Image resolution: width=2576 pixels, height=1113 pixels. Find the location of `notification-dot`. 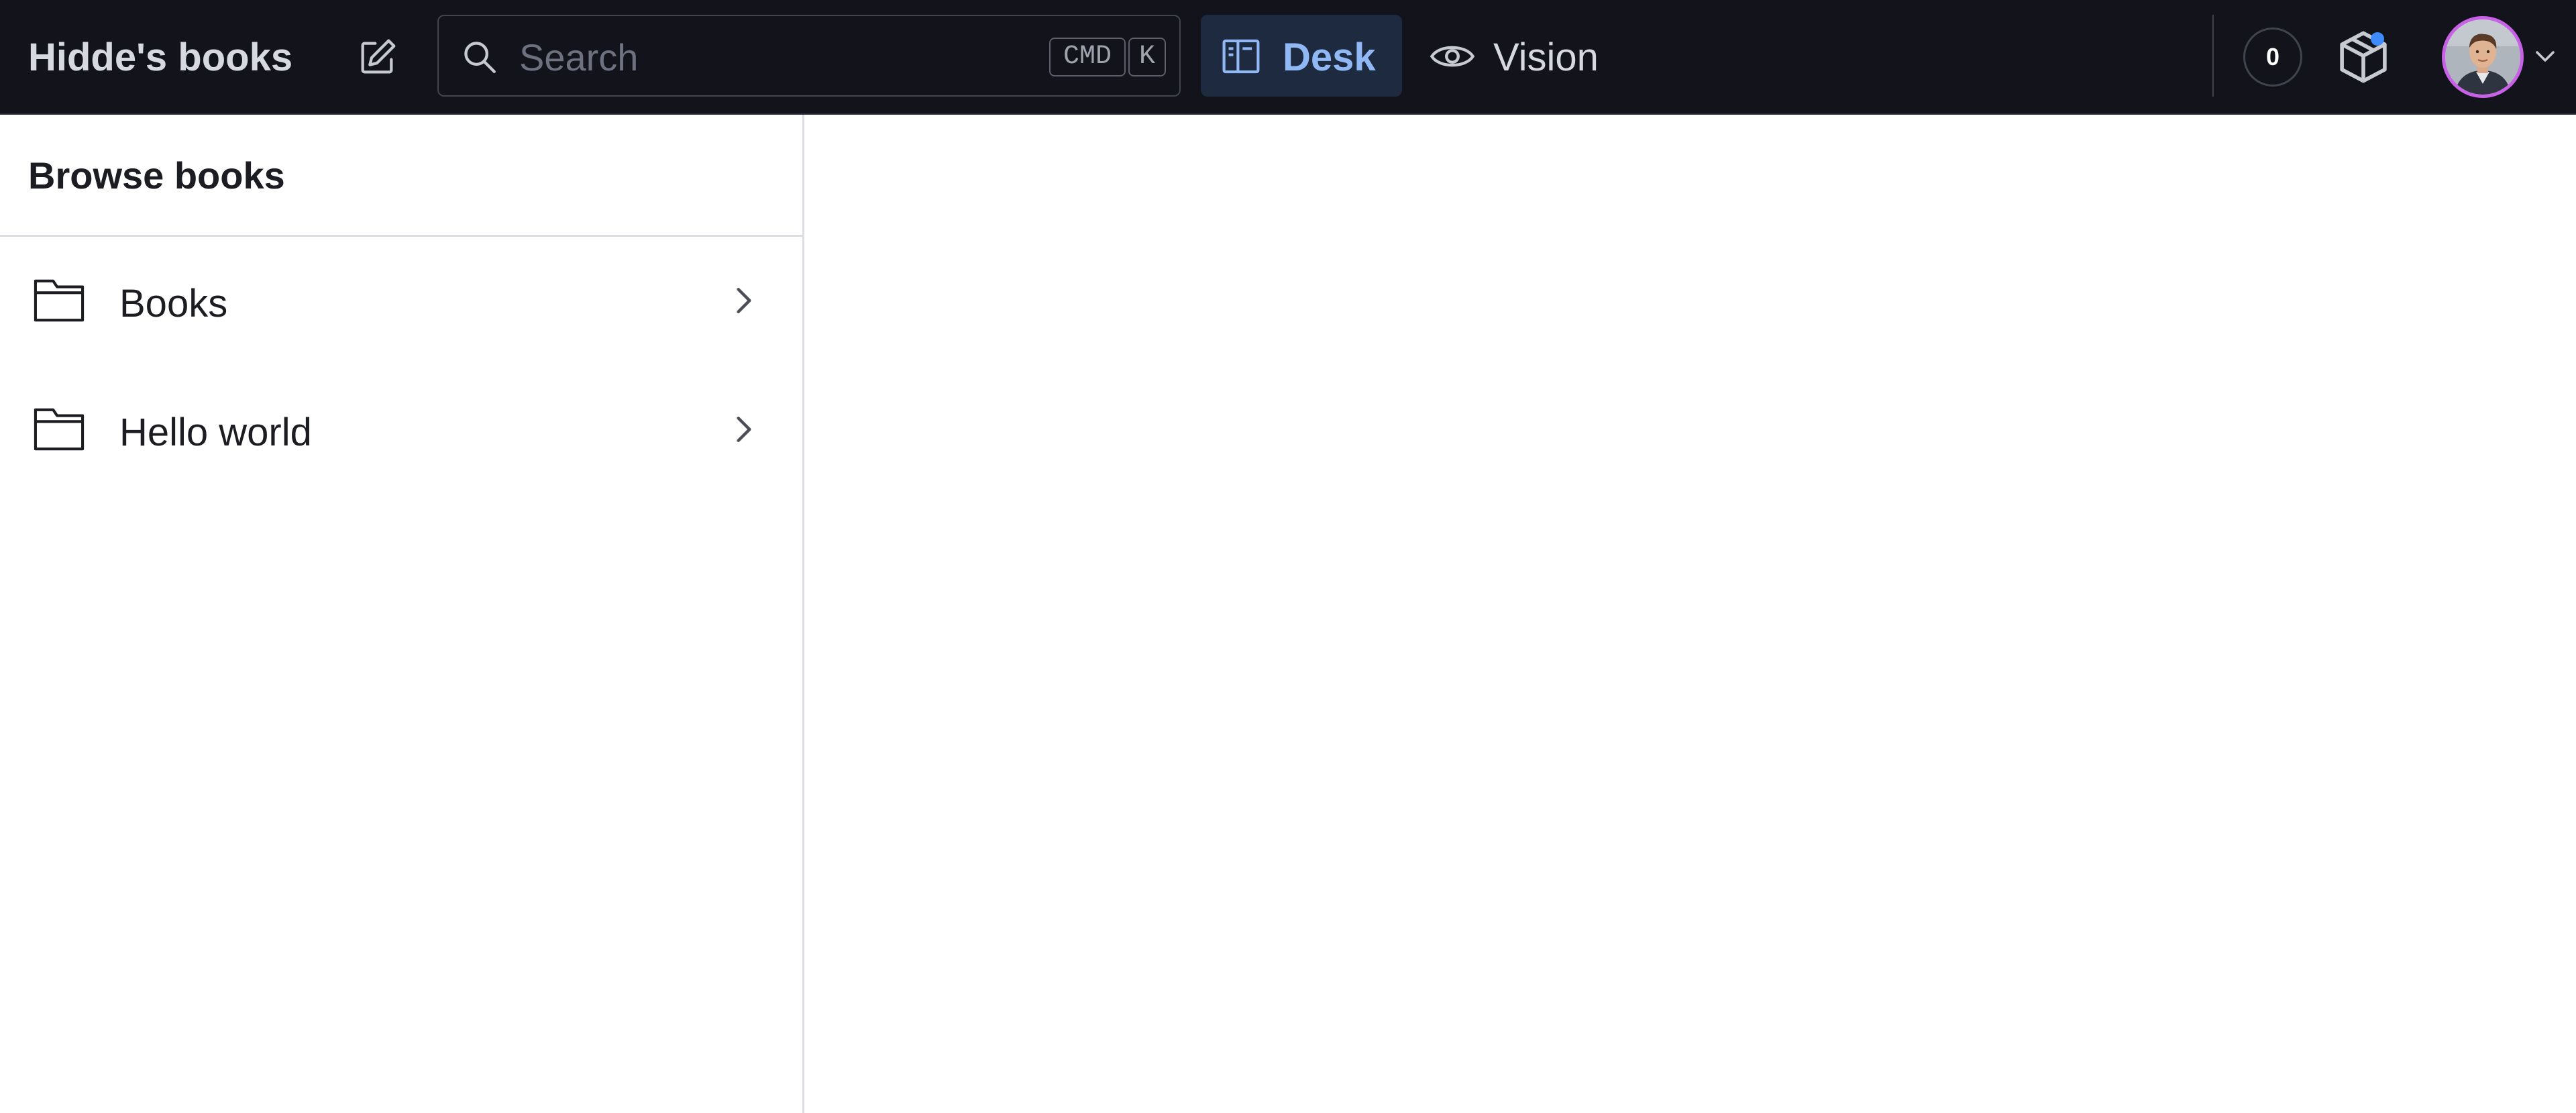

notification-dot is located at coordinates (2377, 39).